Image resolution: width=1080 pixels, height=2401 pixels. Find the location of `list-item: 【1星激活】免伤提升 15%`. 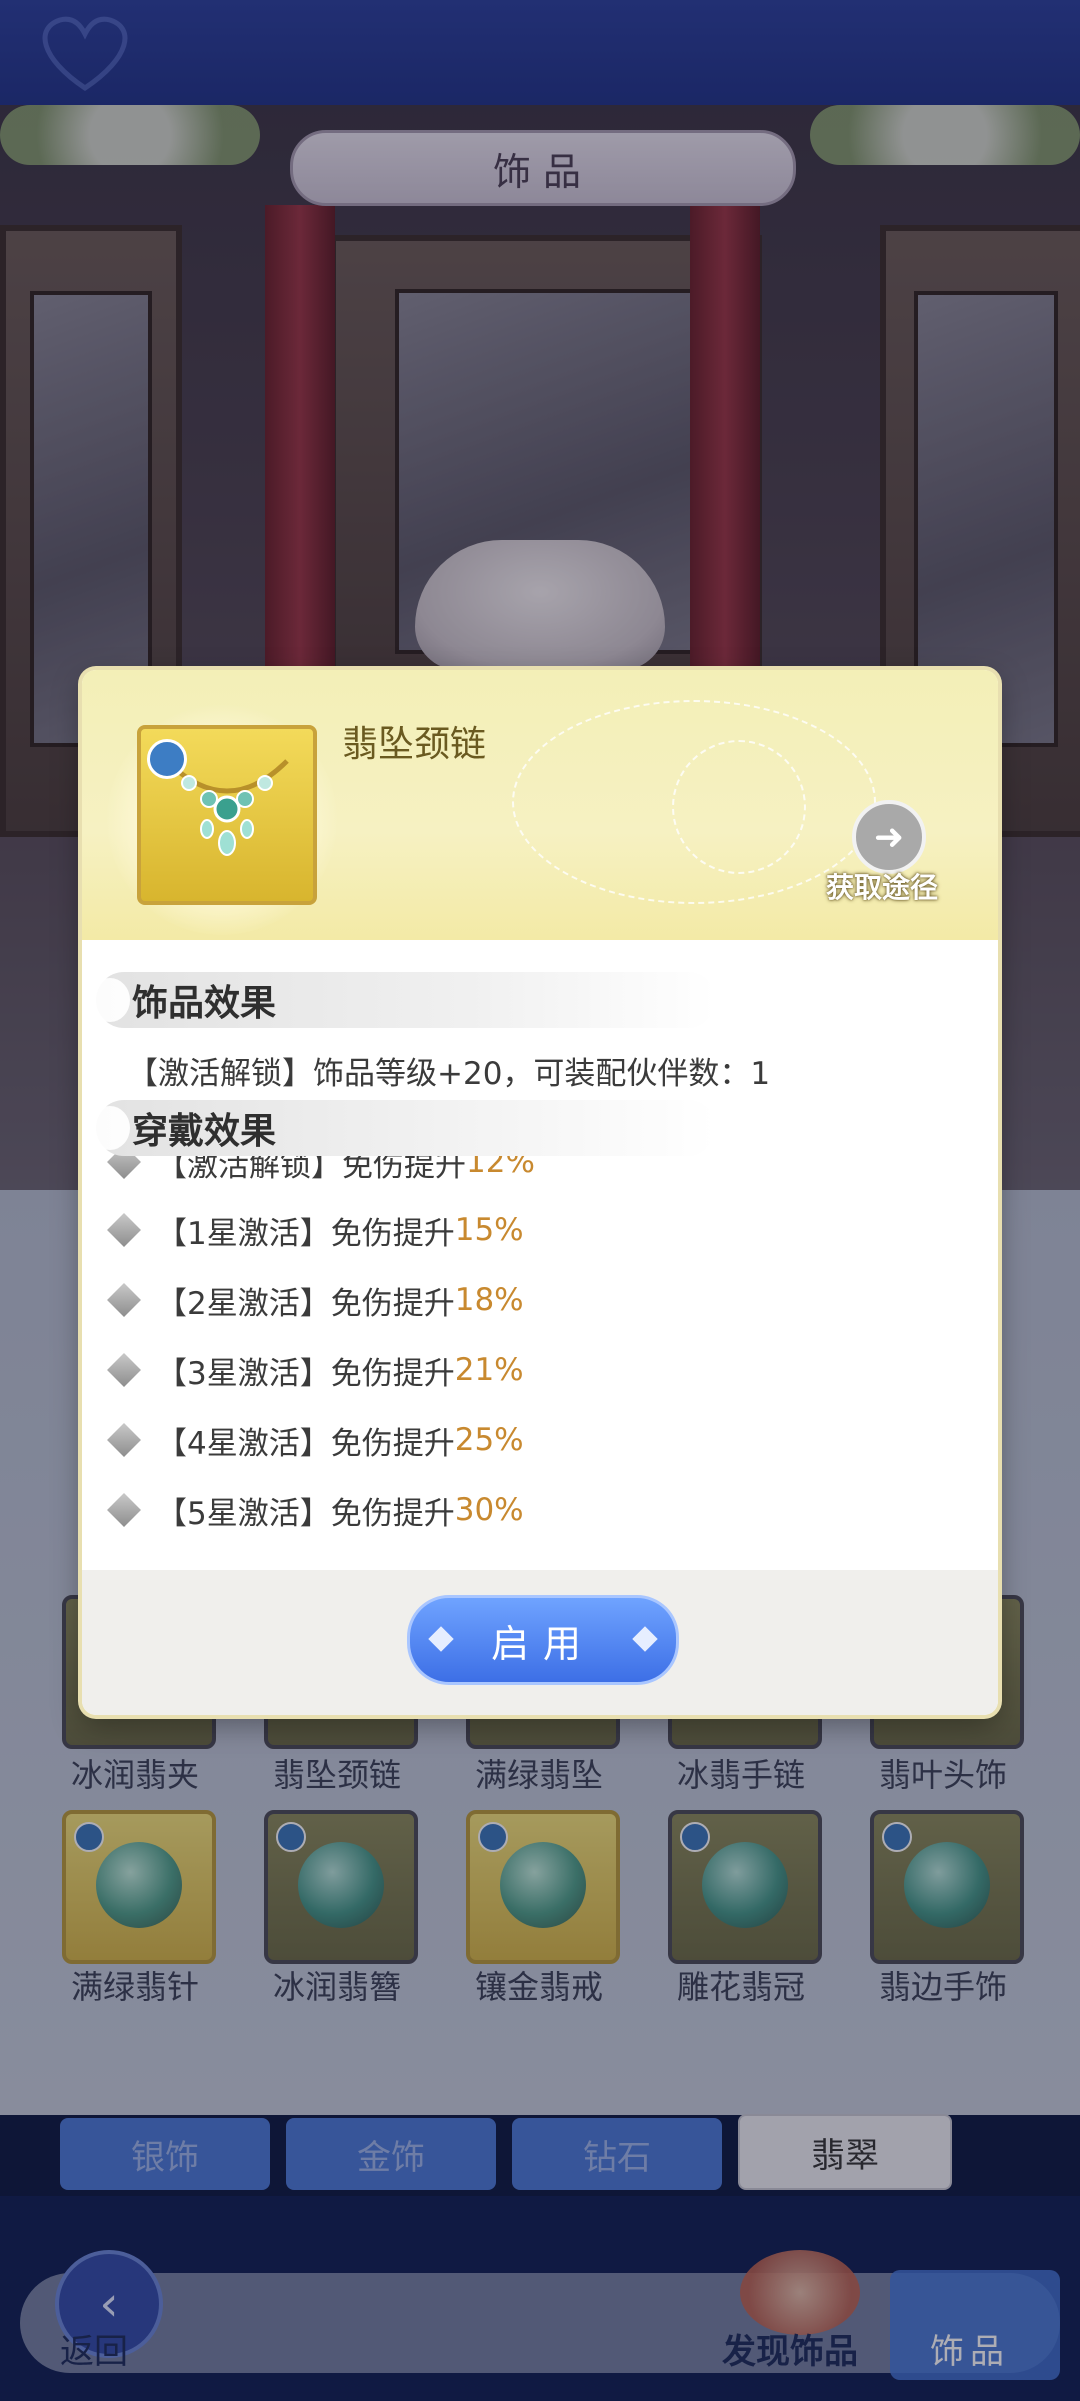

list-item: 【1星激活】免伤提升 15% is located at coordinates (315, 1230).